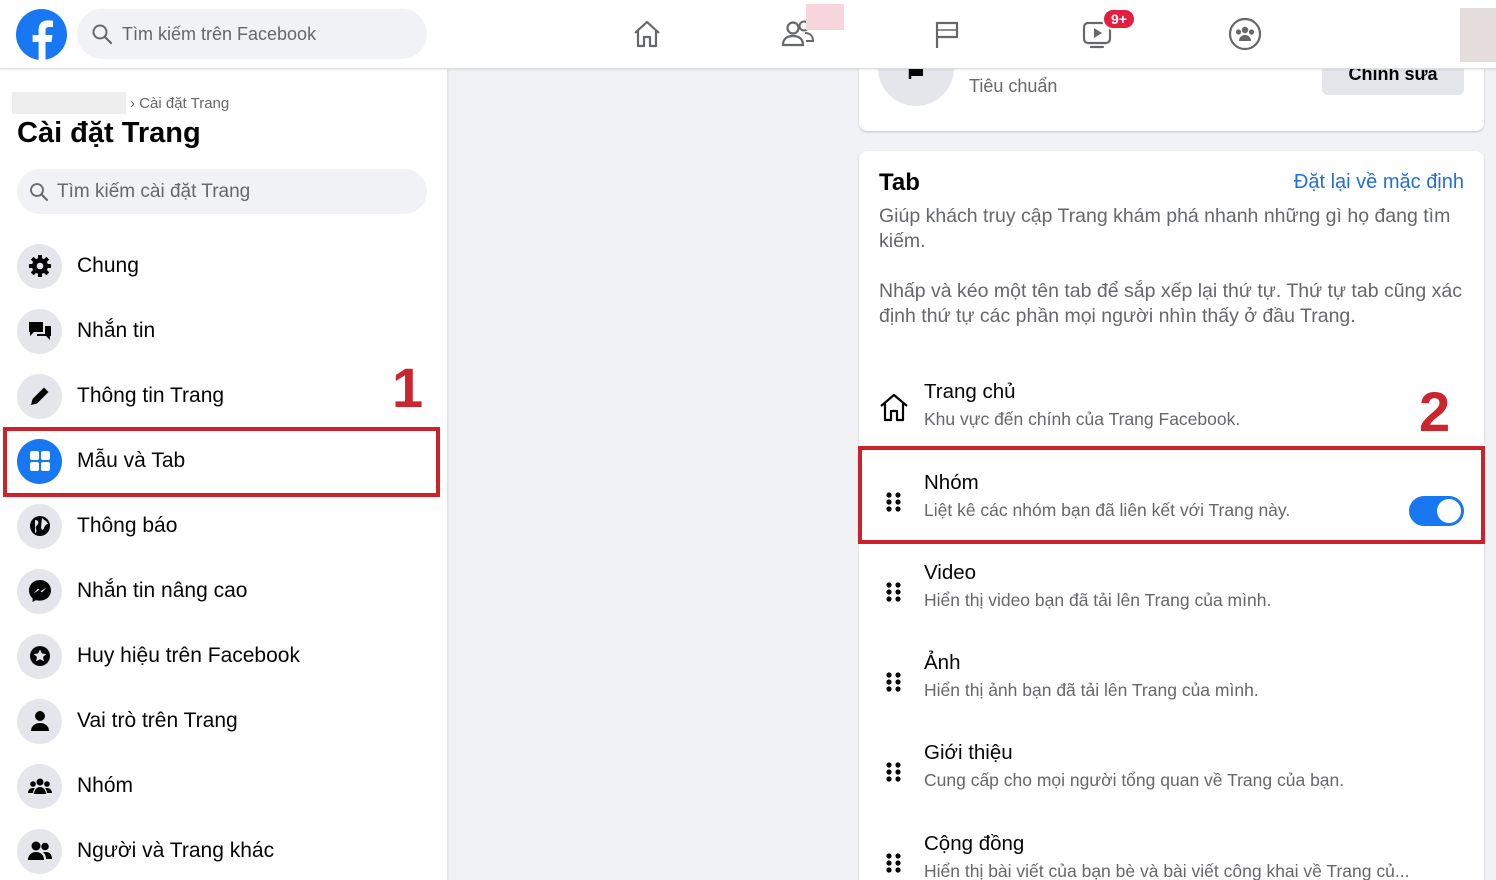 The image size is (1496, 880). What do you see at coordinates (1245, 34) in the screenshot?
I see `groups-icon` at bounding box center [1245, 34].